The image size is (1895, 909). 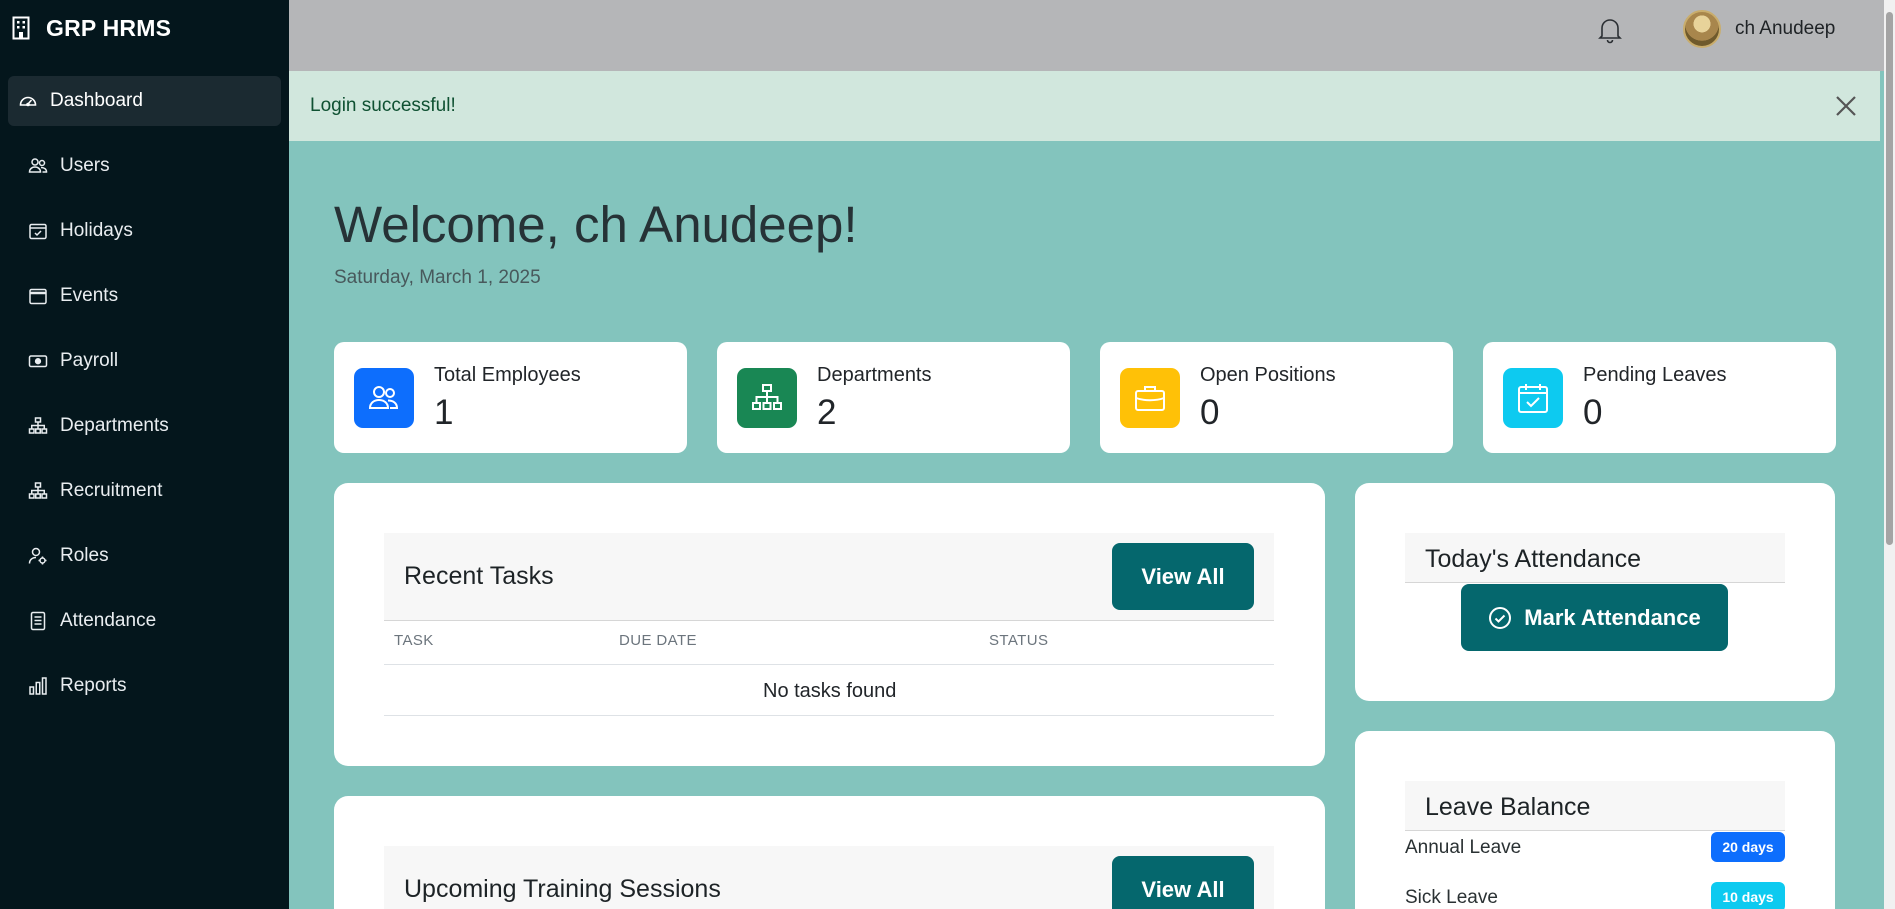 What do you see at coordinates (1508, 807) in the screenshot?
I see `leave-balance-title: Leave Balance` at bounding box center [1508, 807].